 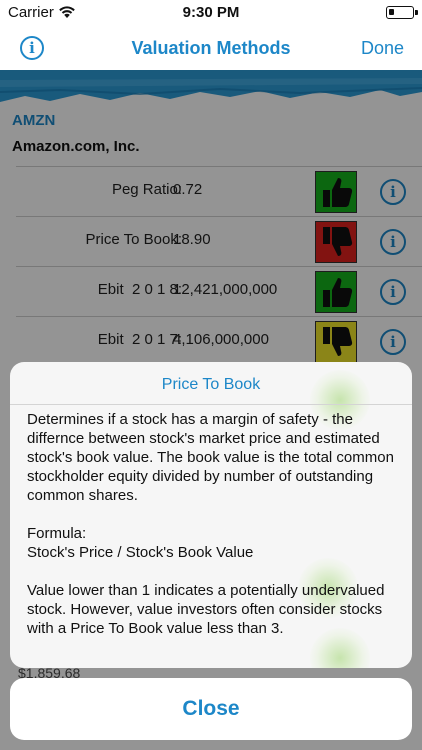 I want to click on modal-divider, so click(x=211, y=404).